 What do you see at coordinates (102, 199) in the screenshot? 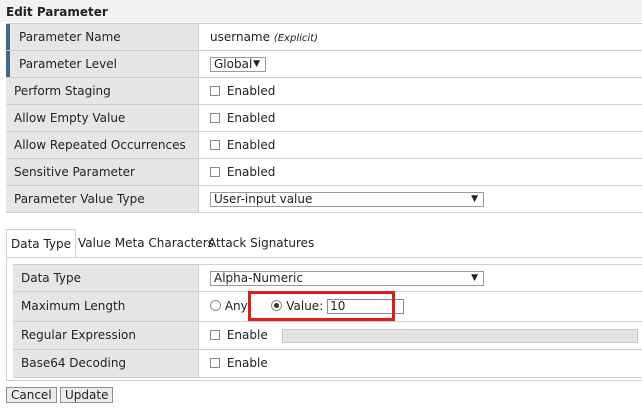
I see `parameter-value-type-label: Parameter Value Type` at bounding box center [102, 199].